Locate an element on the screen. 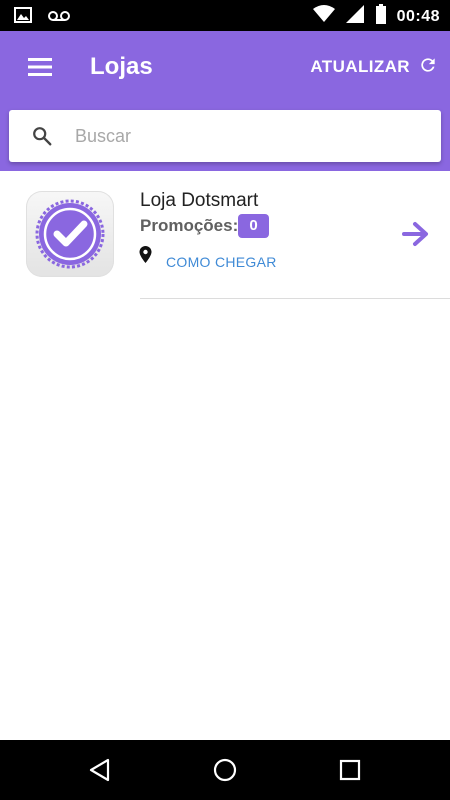 Image resolution: width=450 pixels, height=800 pixels. status-bar: 00:48 is located at coordinates (225, 15).